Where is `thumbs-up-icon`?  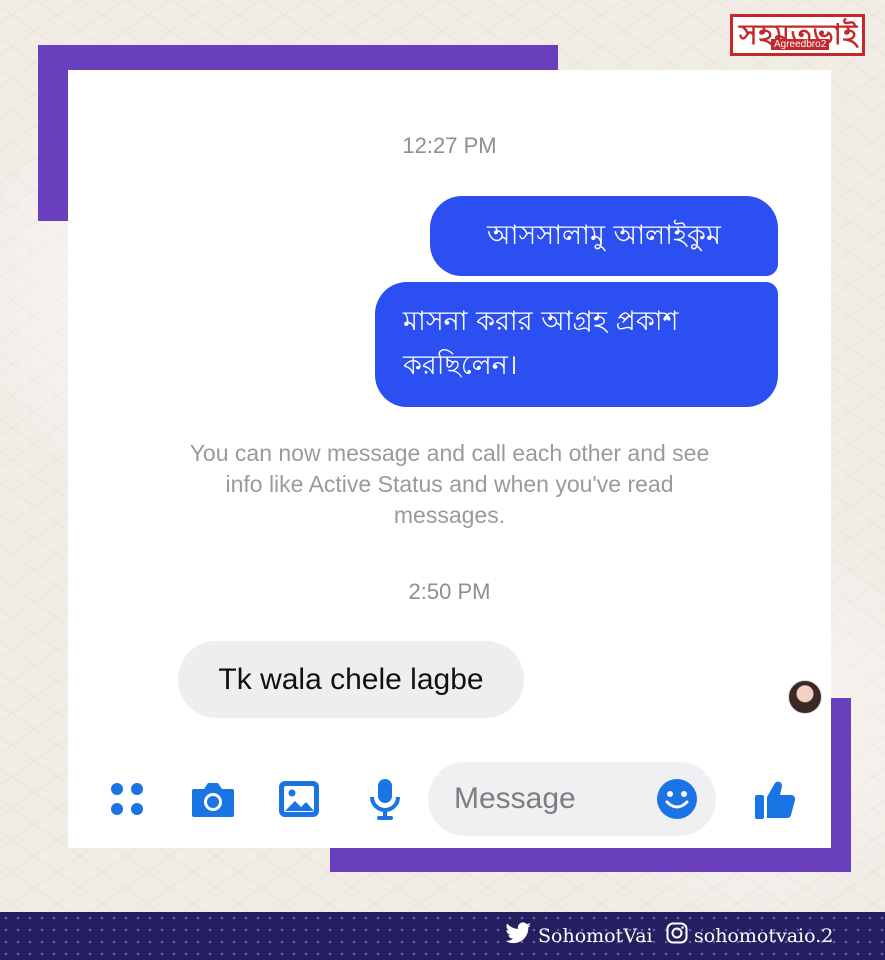 thumbs-up-icon is located at coordinates (775, 799).